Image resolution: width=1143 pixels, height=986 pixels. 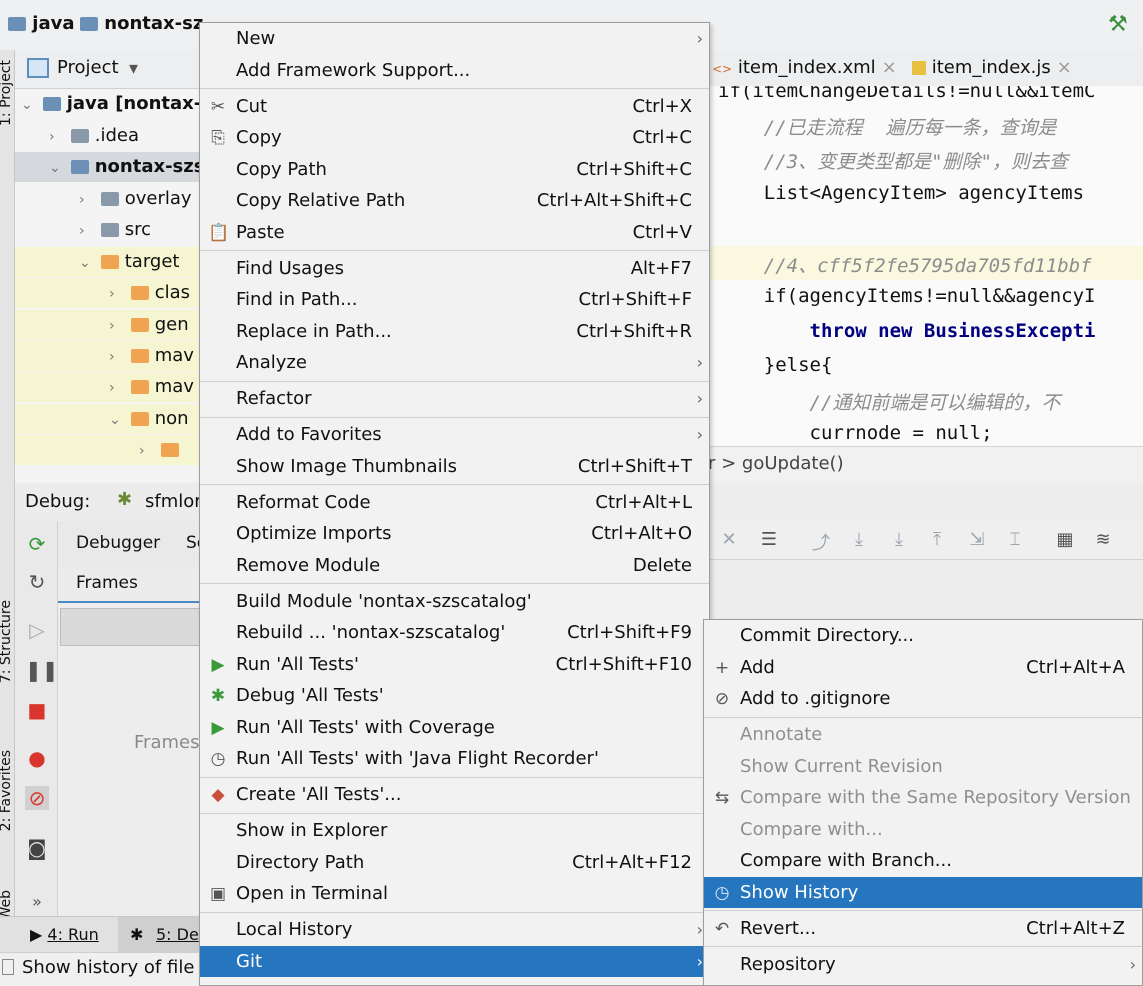 What do you see at coordinates (804, 67) in the screenshot?
I see `tab-item-index-xml: <> item_index.xml ×` at bounding box center [804, 67].